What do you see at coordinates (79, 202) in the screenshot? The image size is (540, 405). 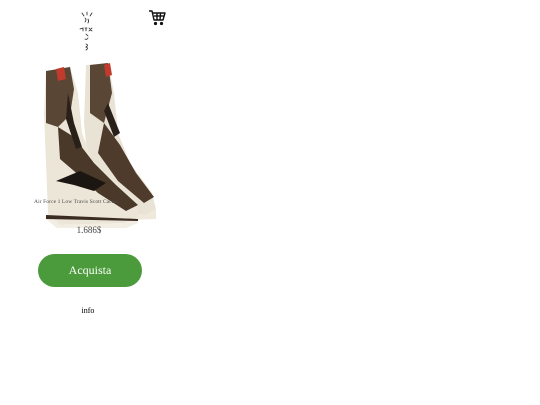 I see `product-name: Air Force 1 Low Travis Scott Cactus` at bounding box center [79, 202].